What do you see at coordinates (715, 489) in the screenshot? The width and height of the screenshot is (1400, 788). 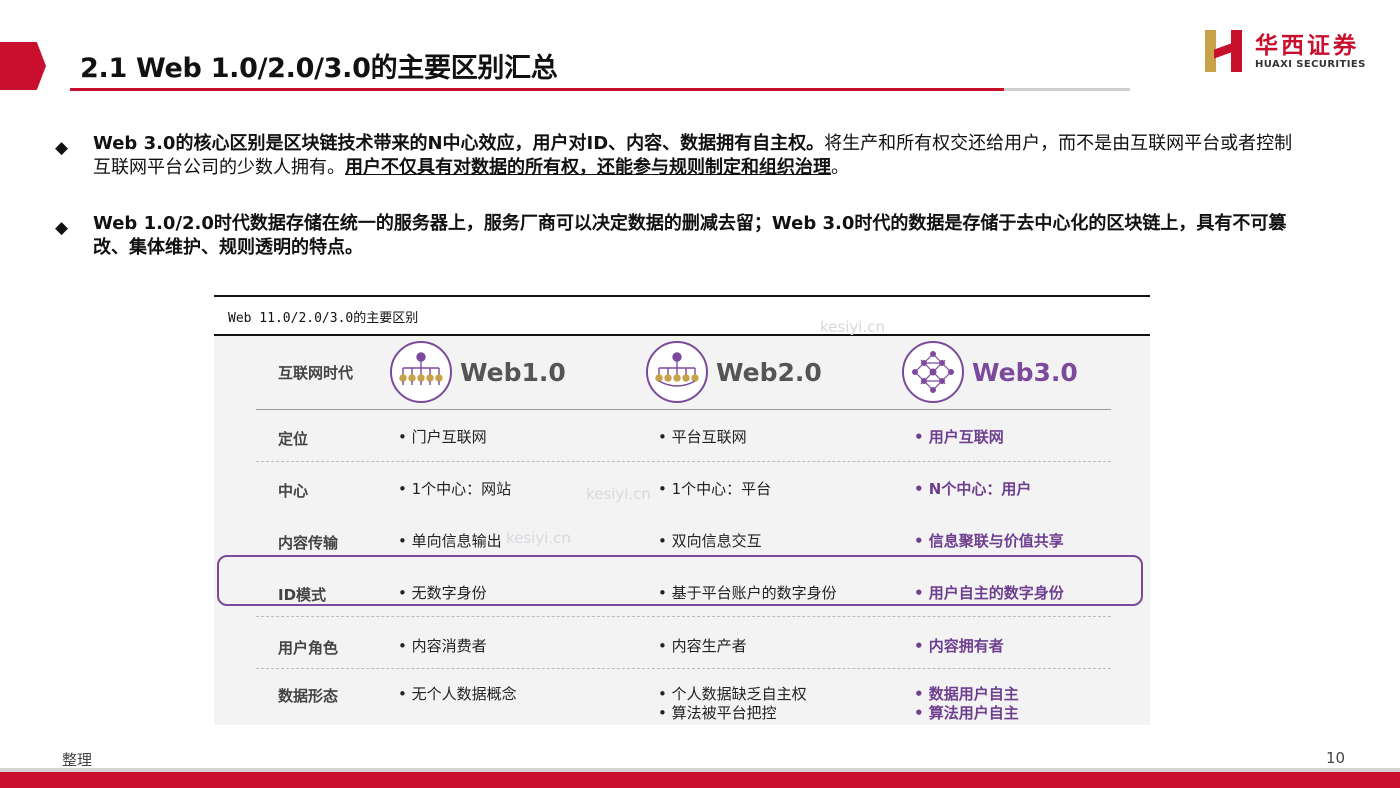 I see `cell-web2: • 1个中心：平台` at bounding box center [715, 489].